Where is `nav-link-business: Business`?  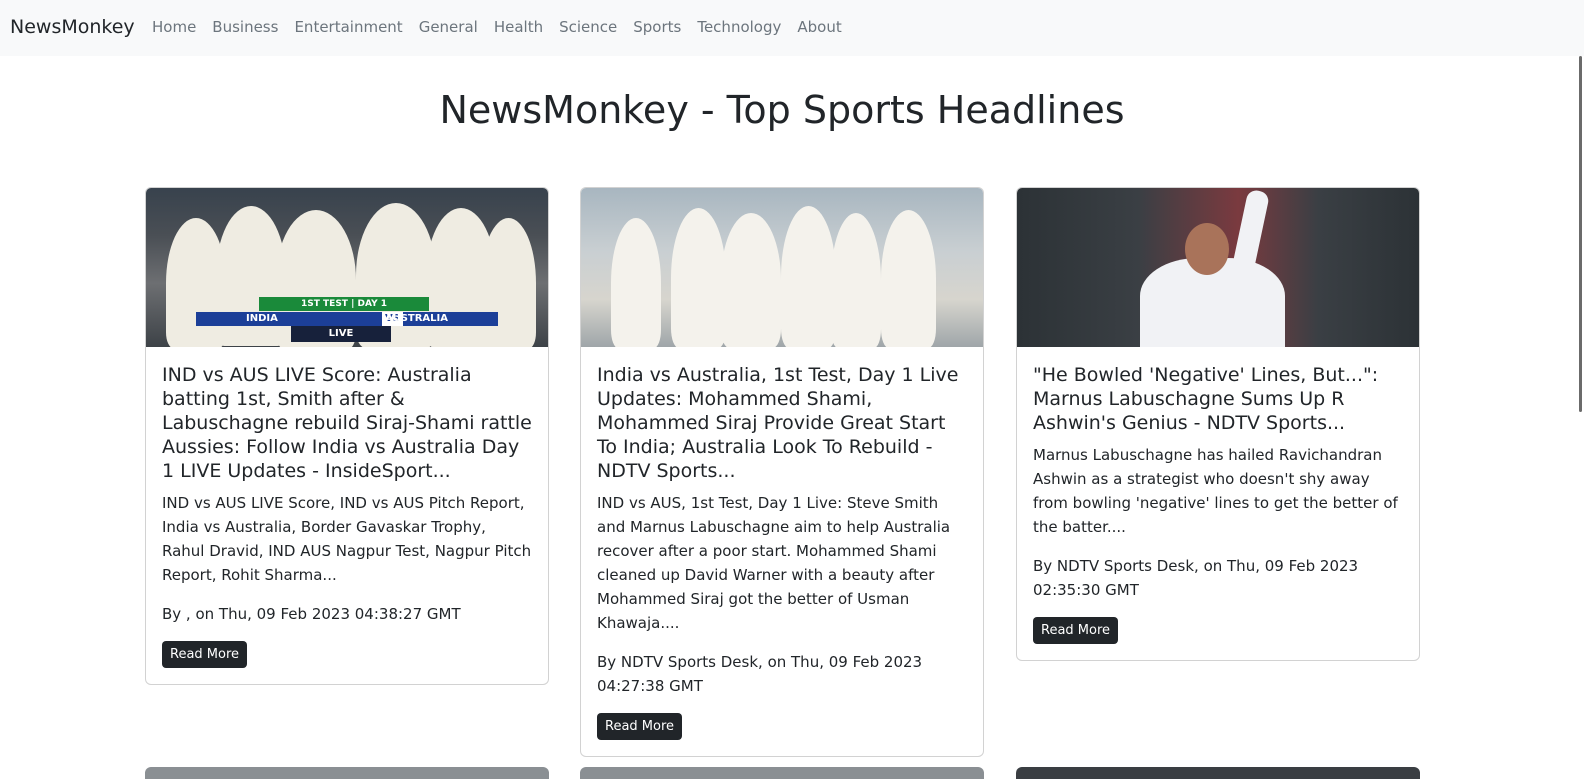
nav-link-business: Business is located at coordinates (245, 27).